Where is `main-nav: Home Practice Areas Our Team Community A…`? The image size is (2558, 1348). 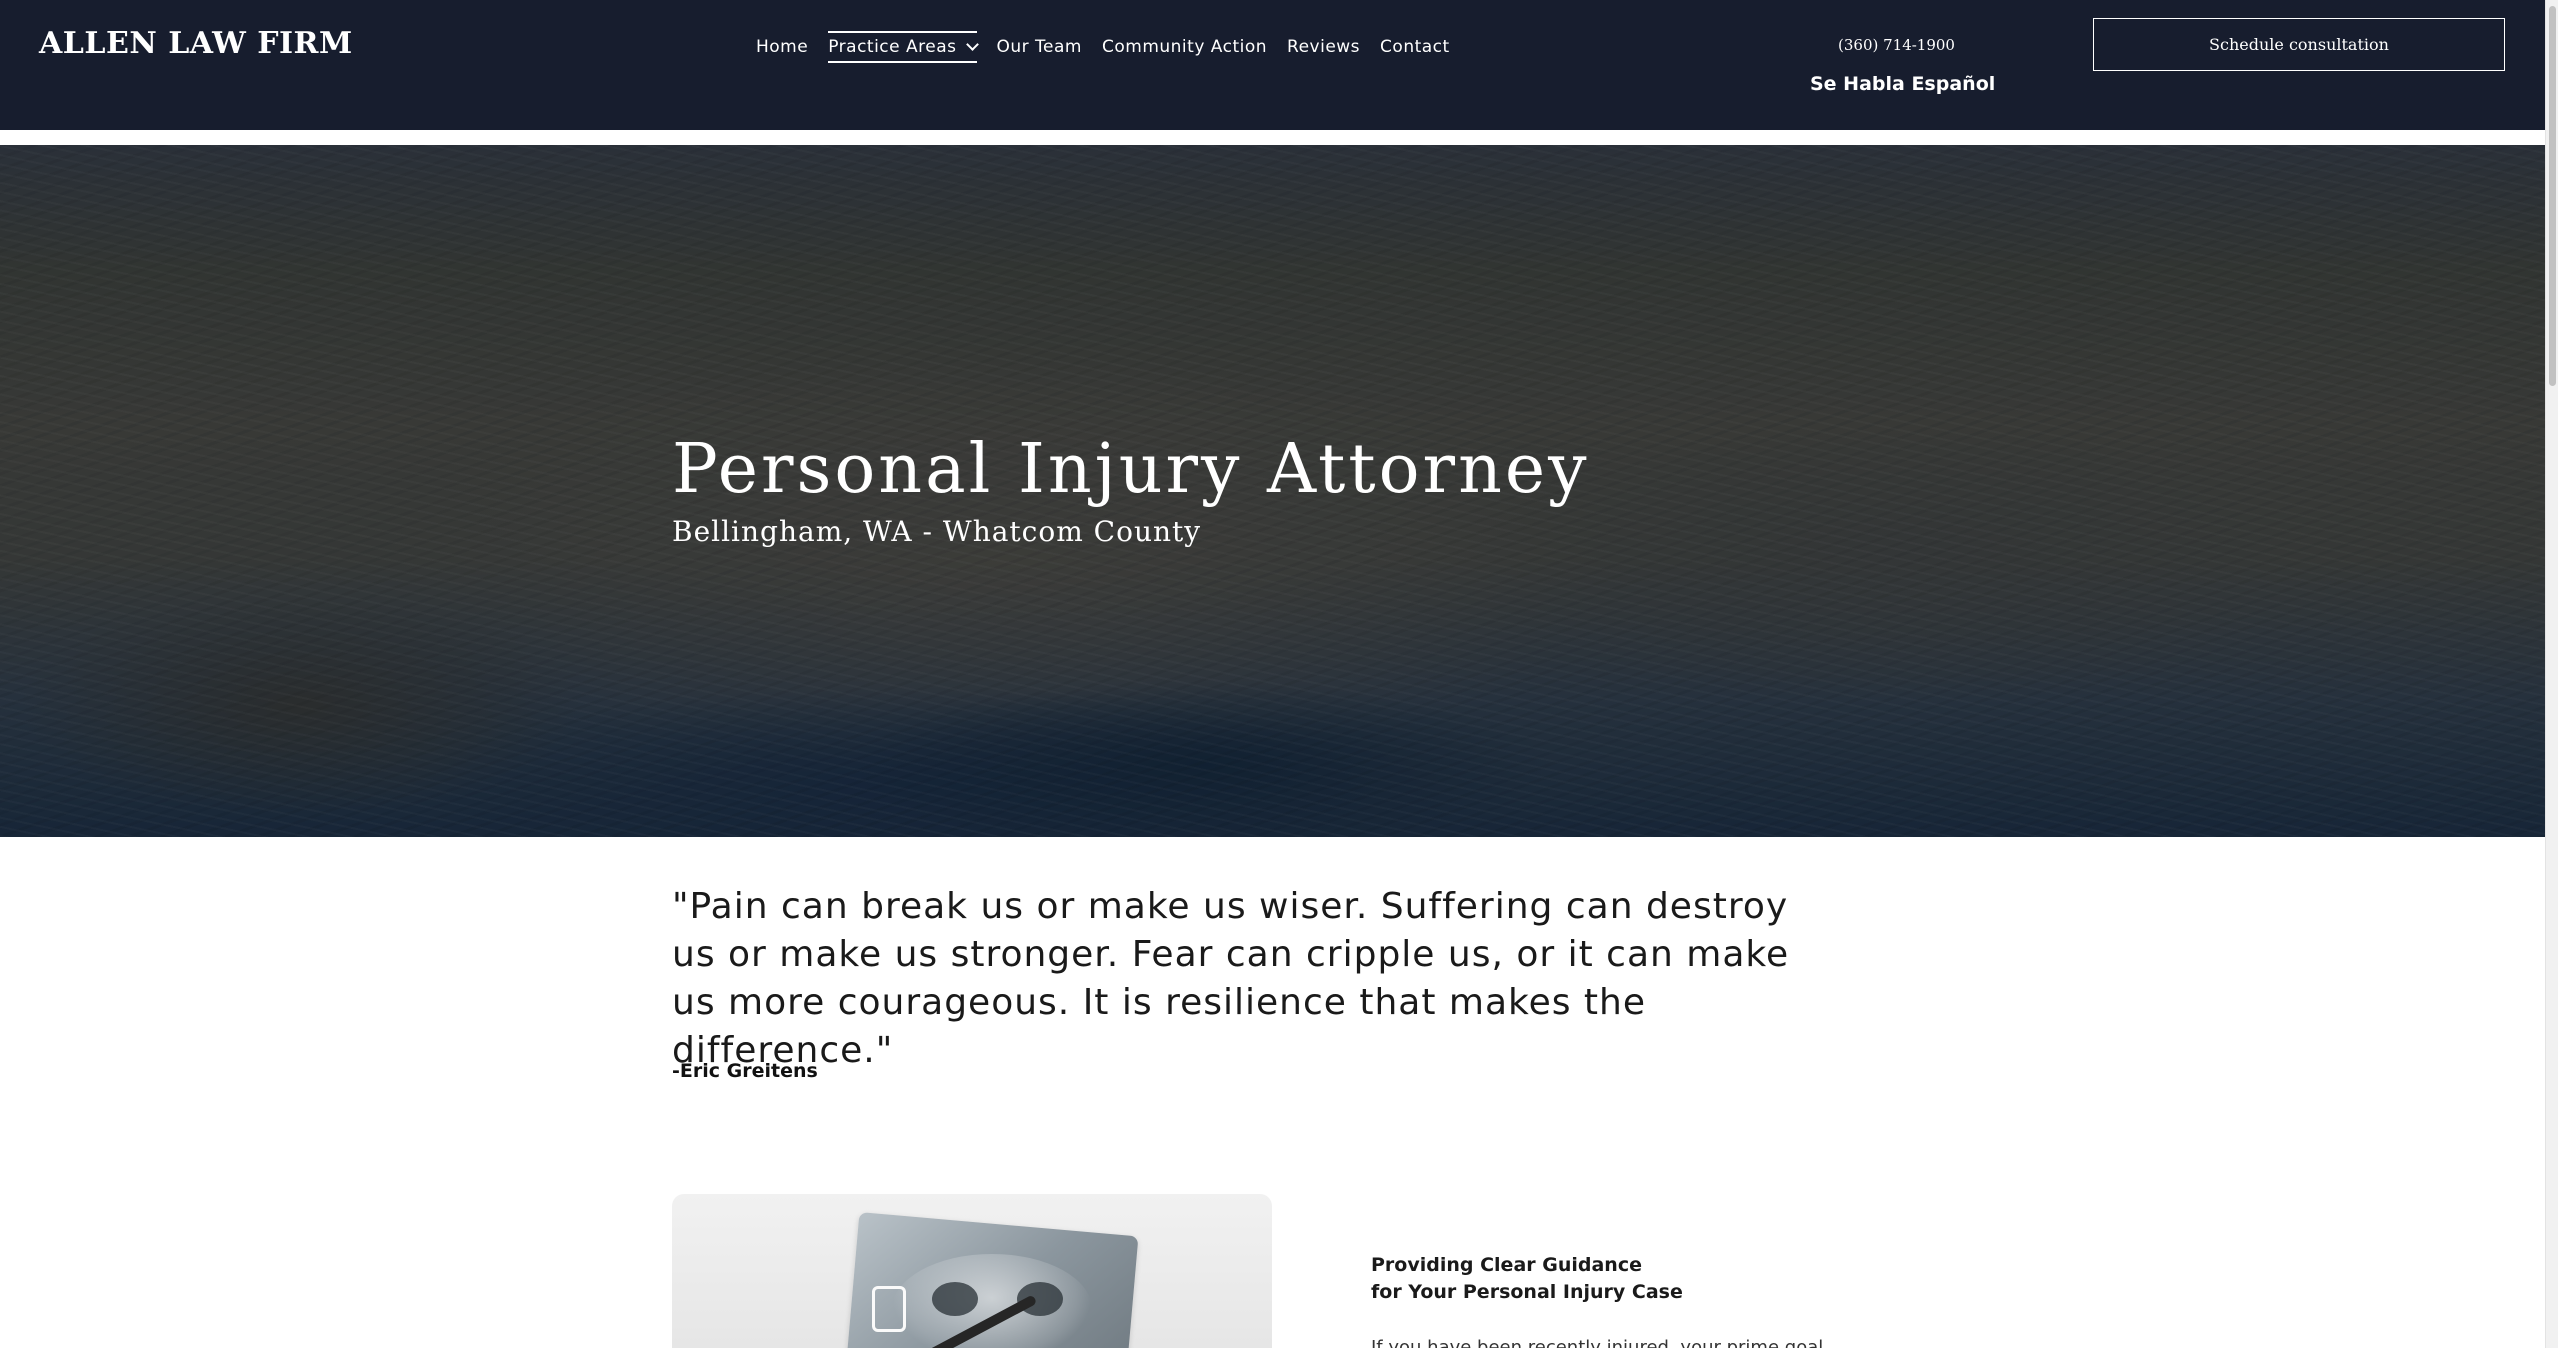
main-nav: Home Practice Areas Our Team Community A… is located at coordinates (1113, 47).